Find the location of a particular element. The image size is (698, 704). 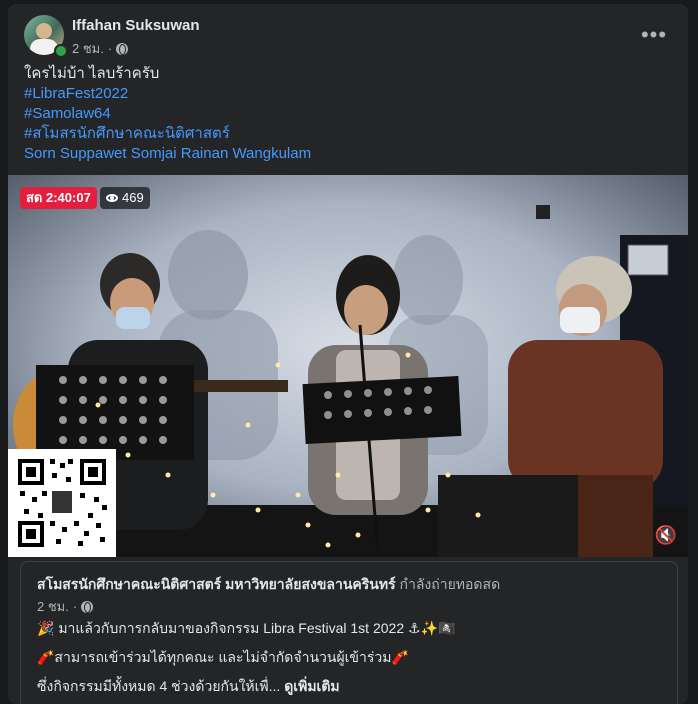

viewer-count-badge: 469 is located at coordinates (125, 198).